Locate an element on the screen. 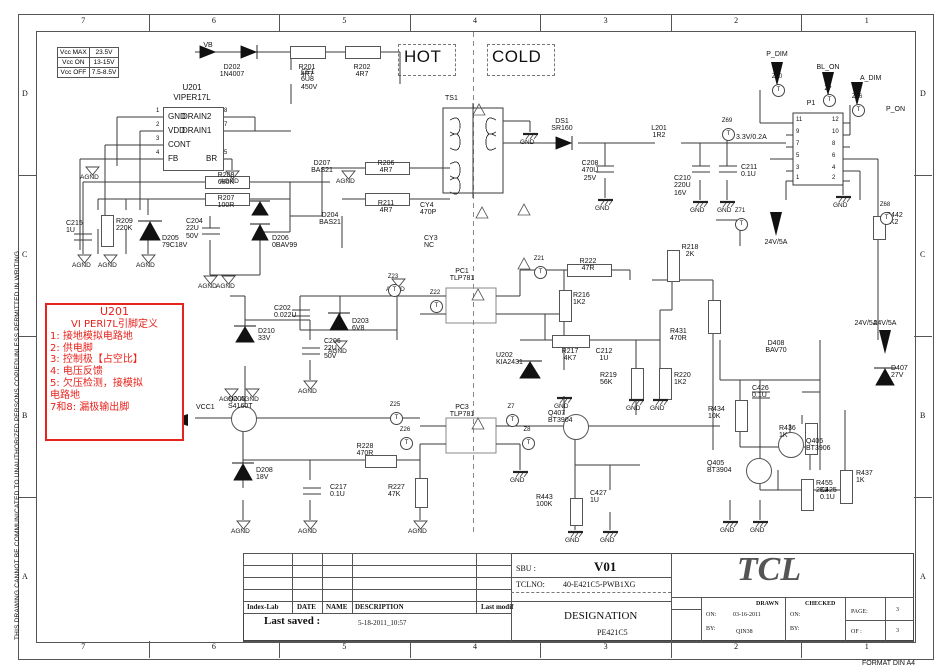 This screenshot has height=672, width=950. transistor-q405-ref: Q405 is located at coordinates (716, 463).